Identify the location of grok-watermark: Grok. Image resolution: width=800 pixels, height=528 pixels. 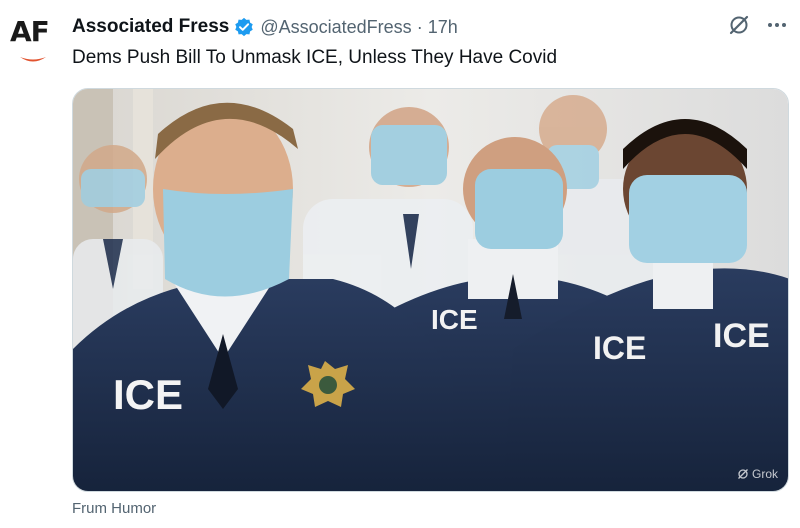
(757, 474).